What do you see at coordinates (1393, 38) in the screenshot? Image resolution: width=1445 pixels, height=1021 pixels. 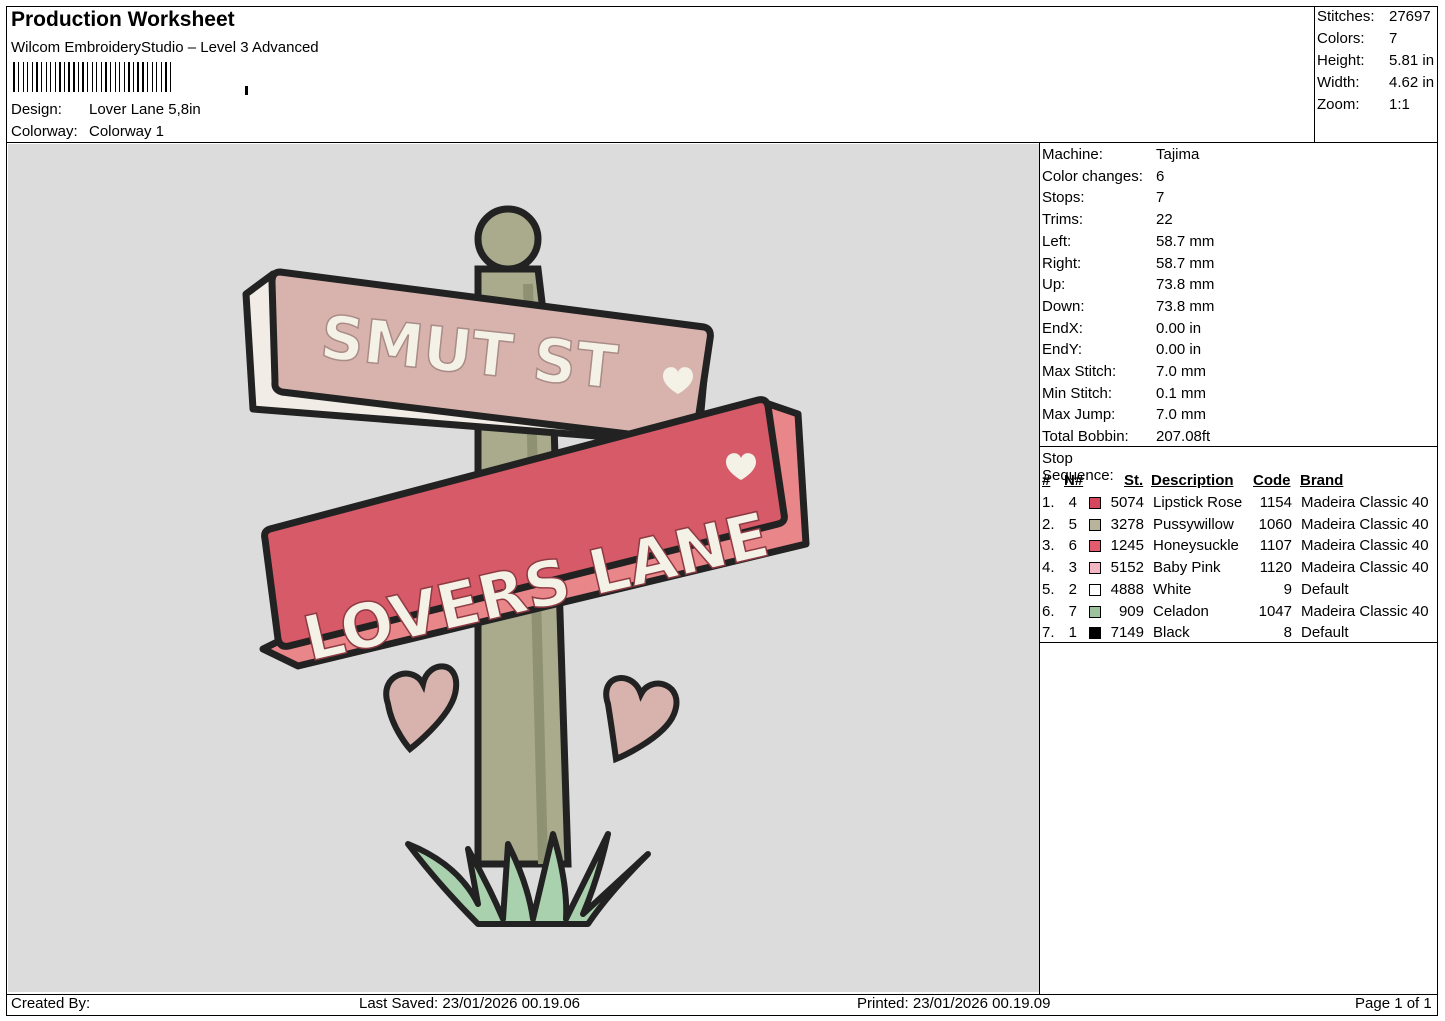 I see `colors-value: 7` at bounding box center [1393, 38].